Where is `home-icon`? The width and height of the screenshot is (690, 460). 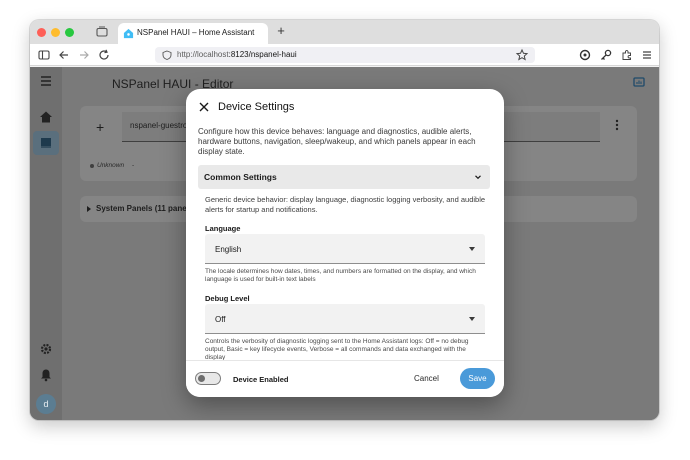 home-icon is located at coordinates (46, 117).